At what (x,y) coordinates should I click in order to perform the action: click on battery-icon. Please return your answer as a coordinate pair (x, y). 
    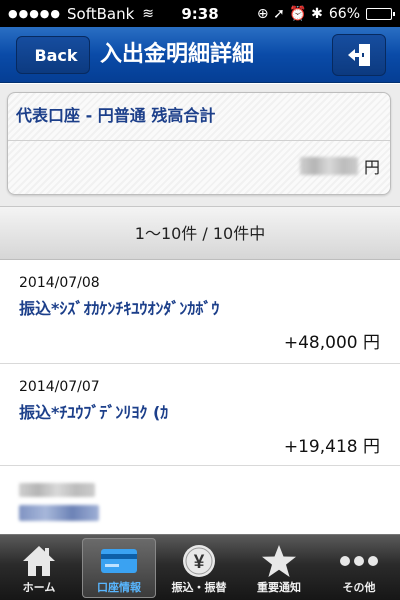
    Looking at the image, I should click on (380, 13).